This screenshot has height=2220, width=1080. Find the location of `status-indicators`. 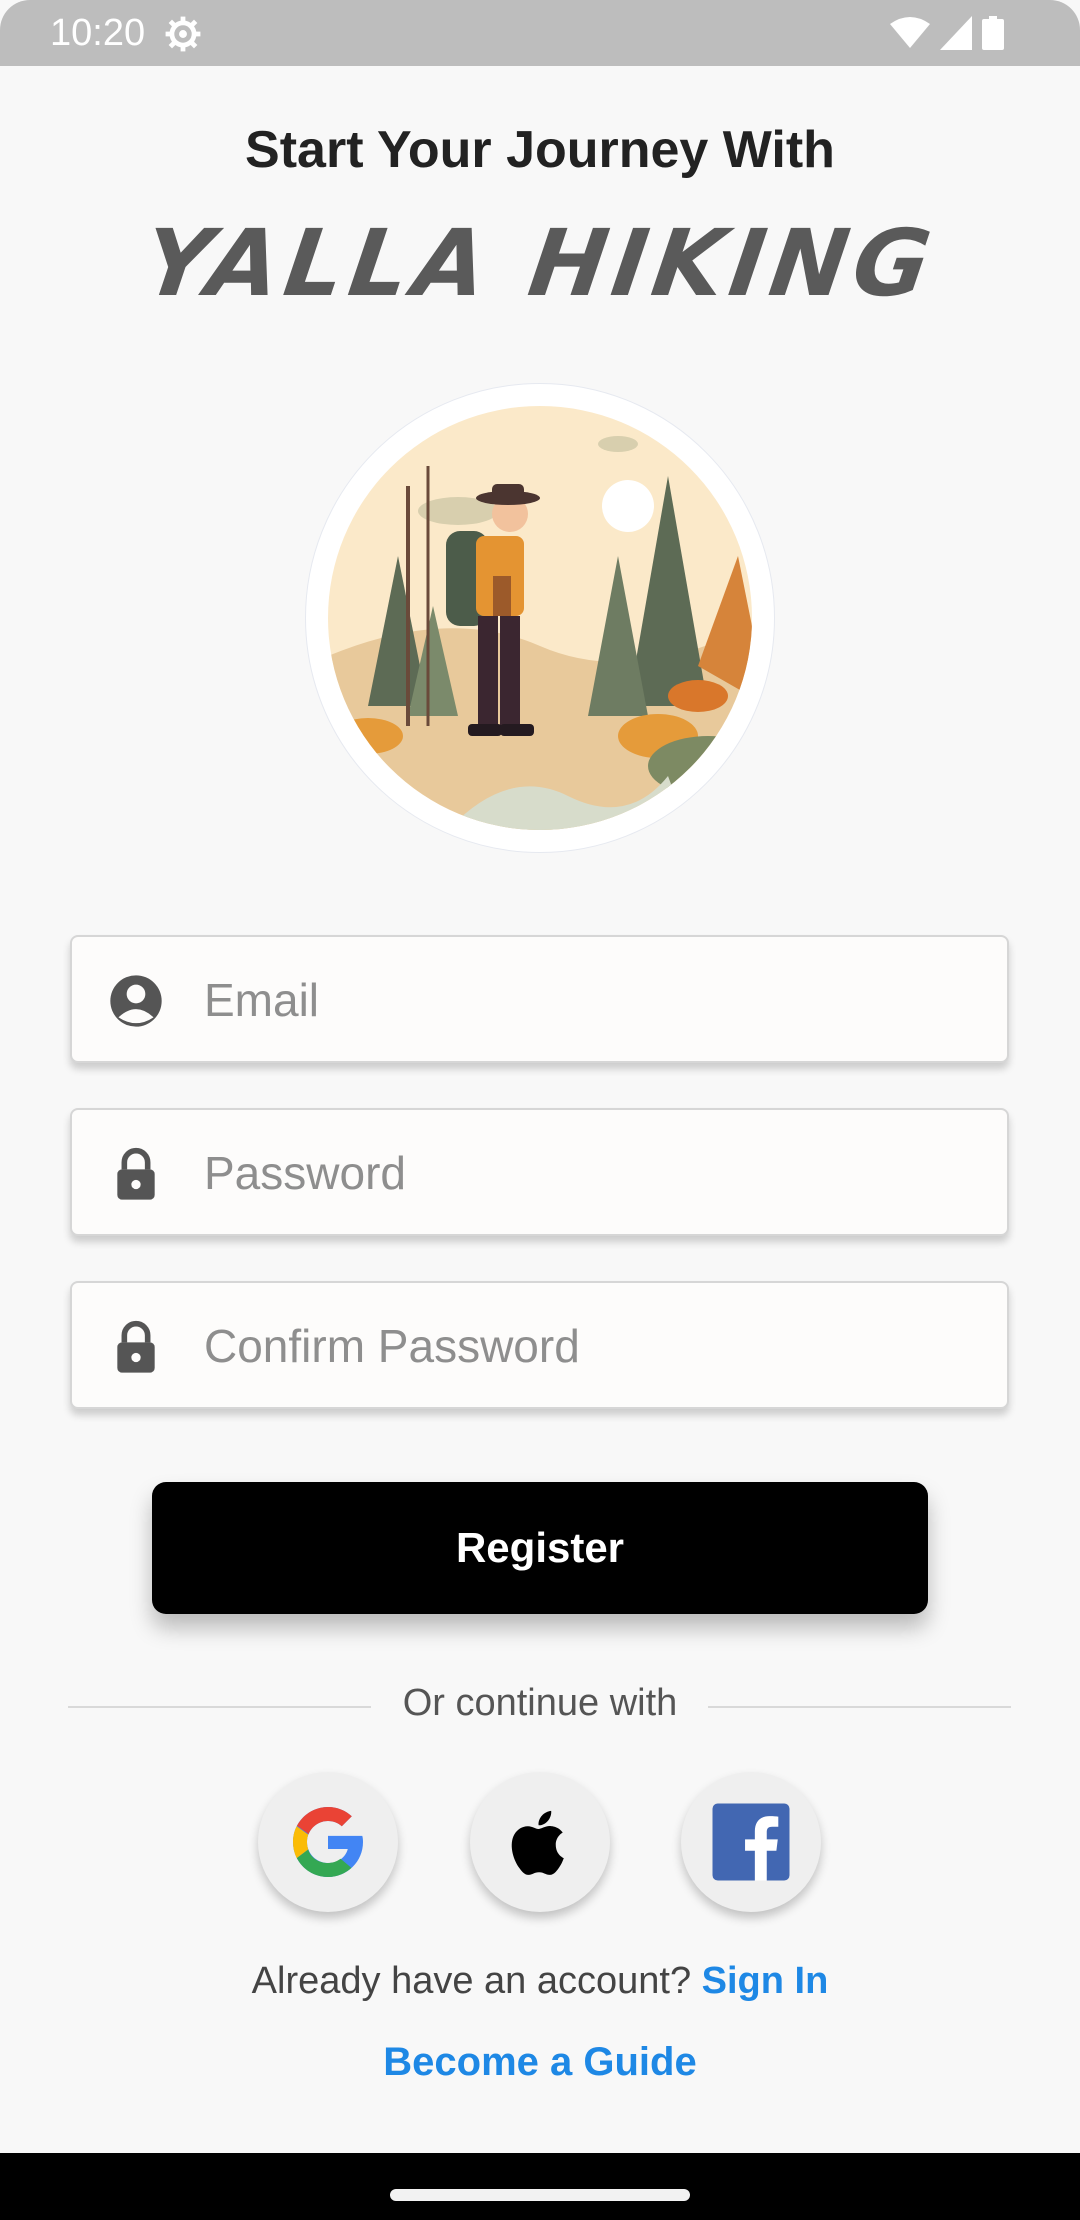

status-indicators is located at coordinates (947, 33).